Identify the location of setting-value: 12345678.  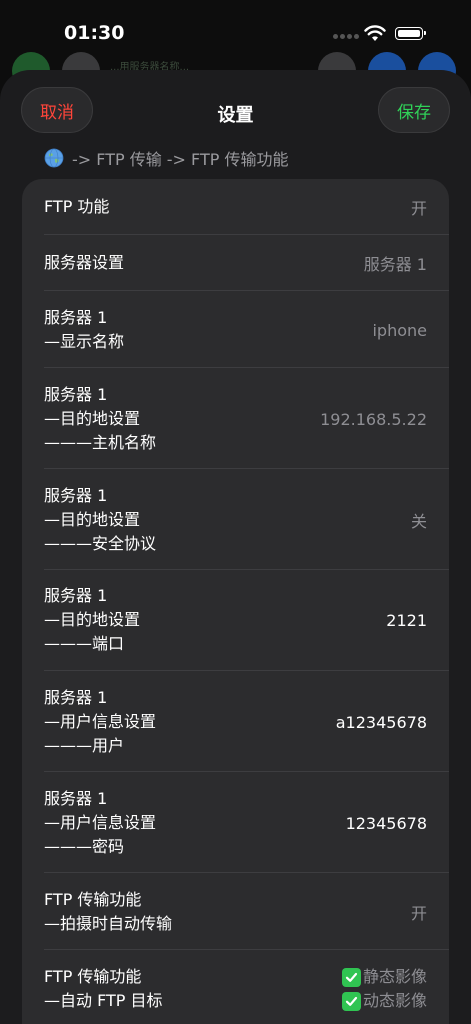
(386, 823).